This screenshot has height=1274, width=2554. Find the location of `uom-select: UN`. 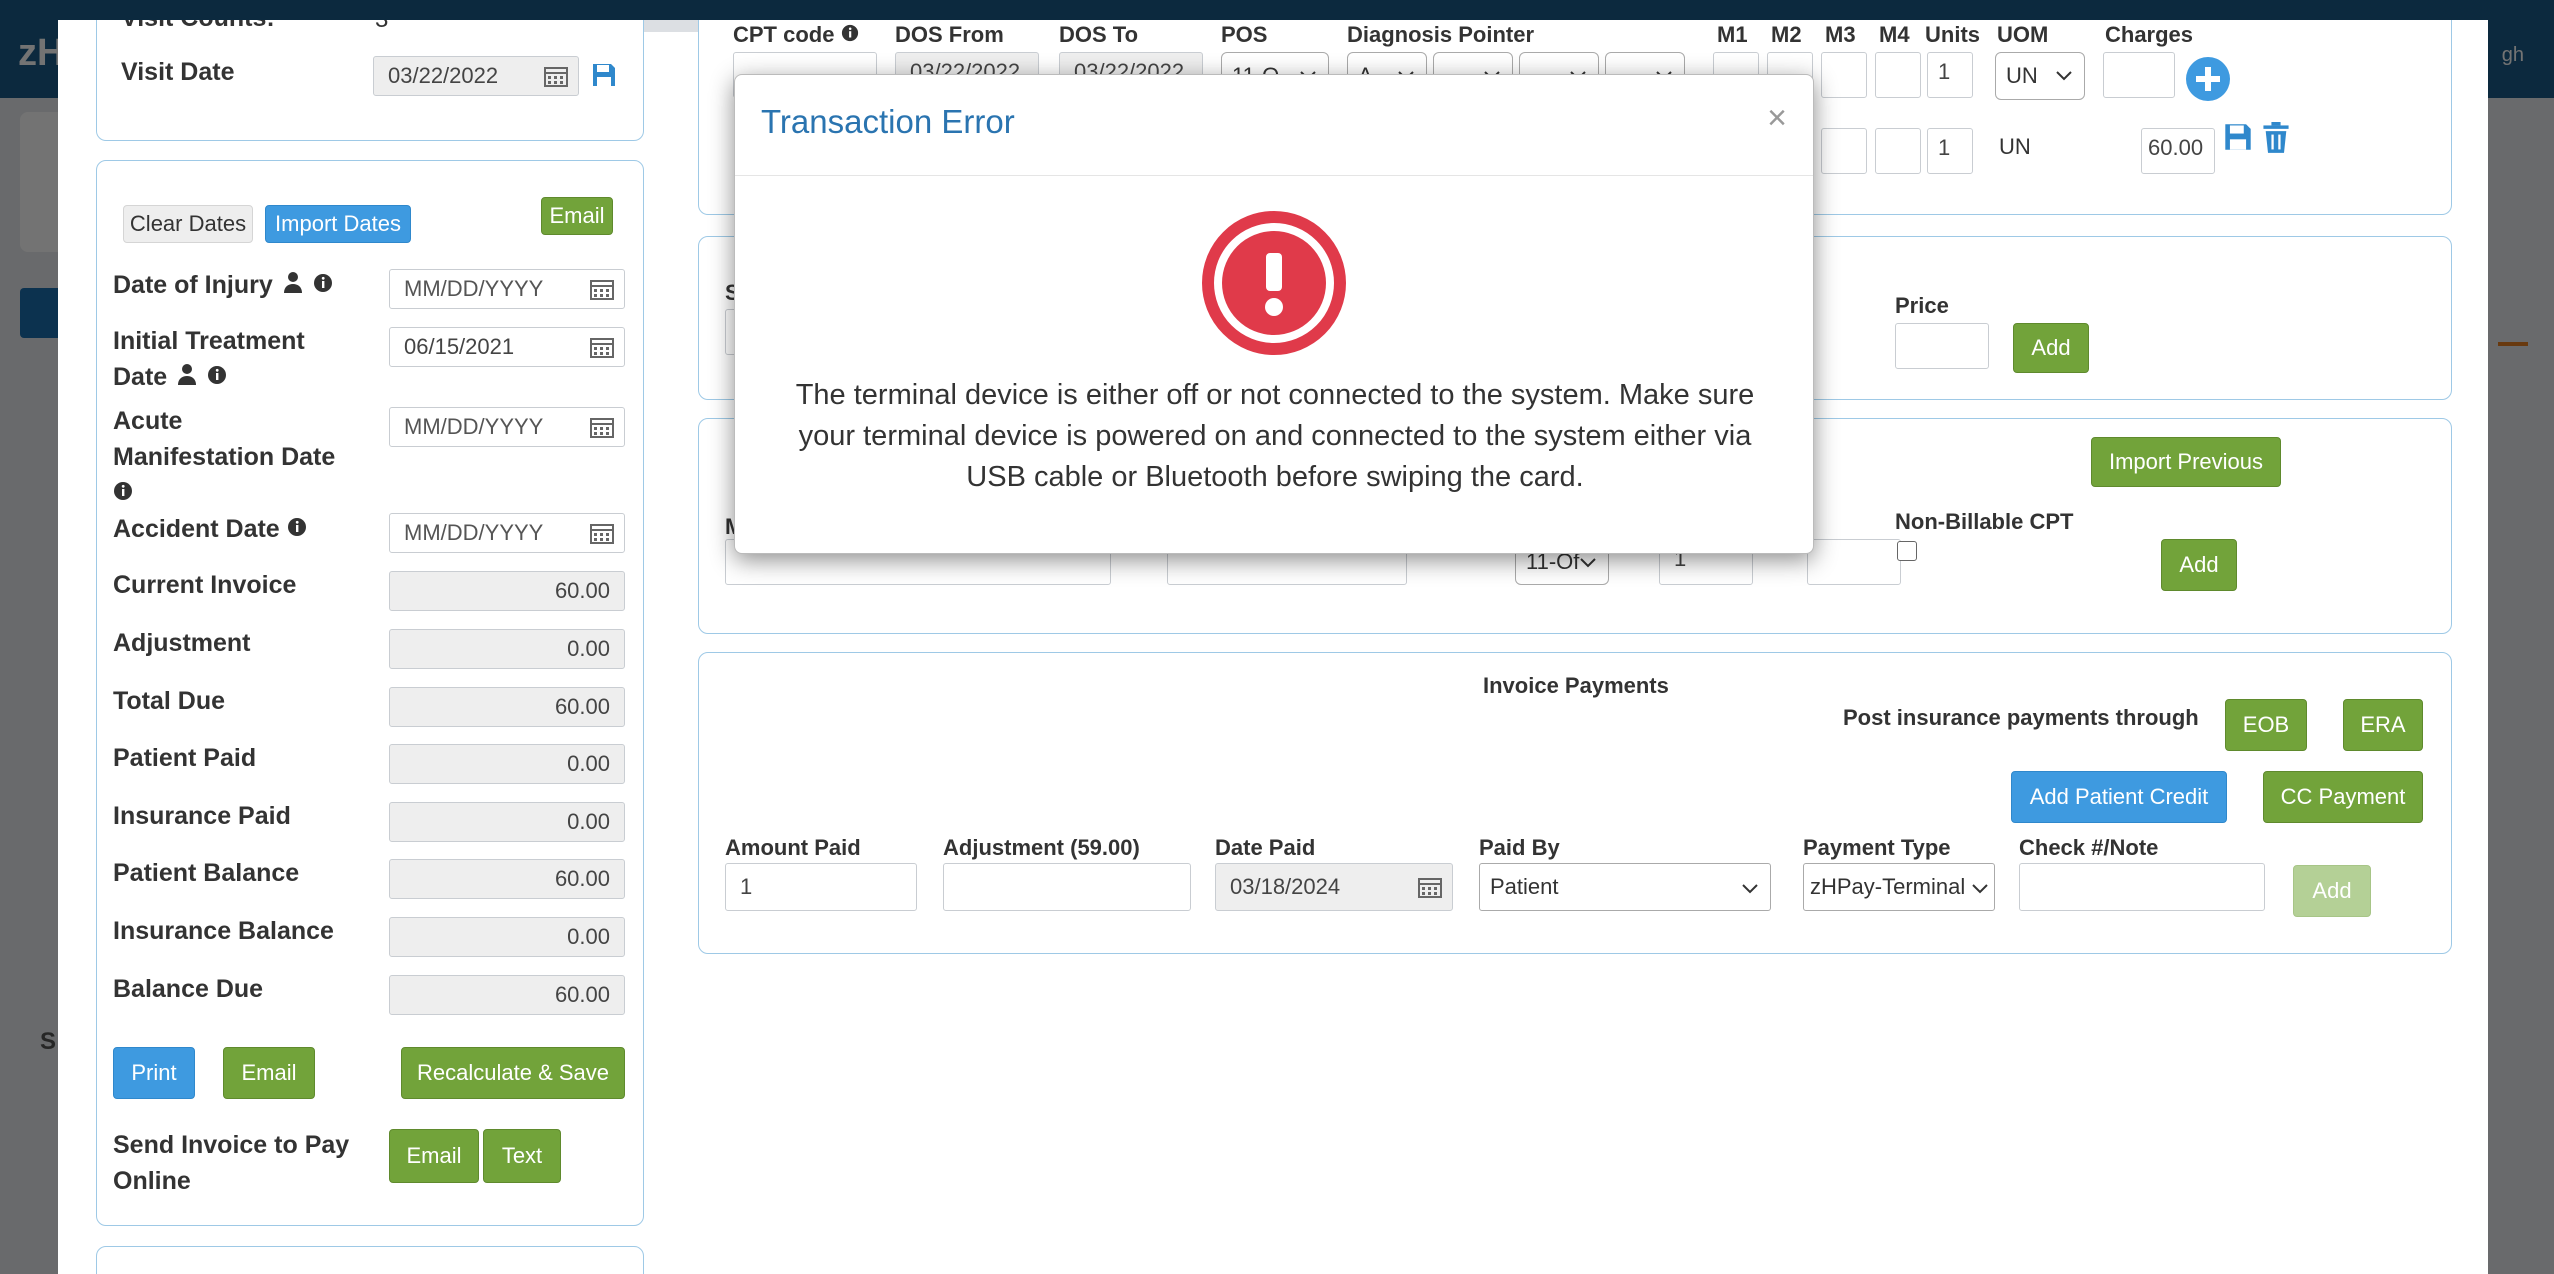

uom-select: UN is located at coordinates (2040, 76).